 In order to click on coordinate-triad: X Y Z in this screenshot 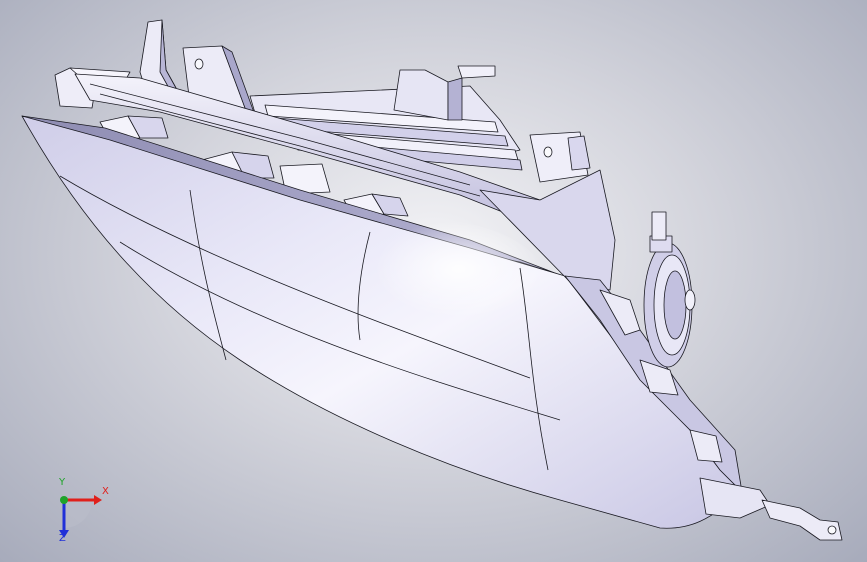, I will do `click(79, 513)`.